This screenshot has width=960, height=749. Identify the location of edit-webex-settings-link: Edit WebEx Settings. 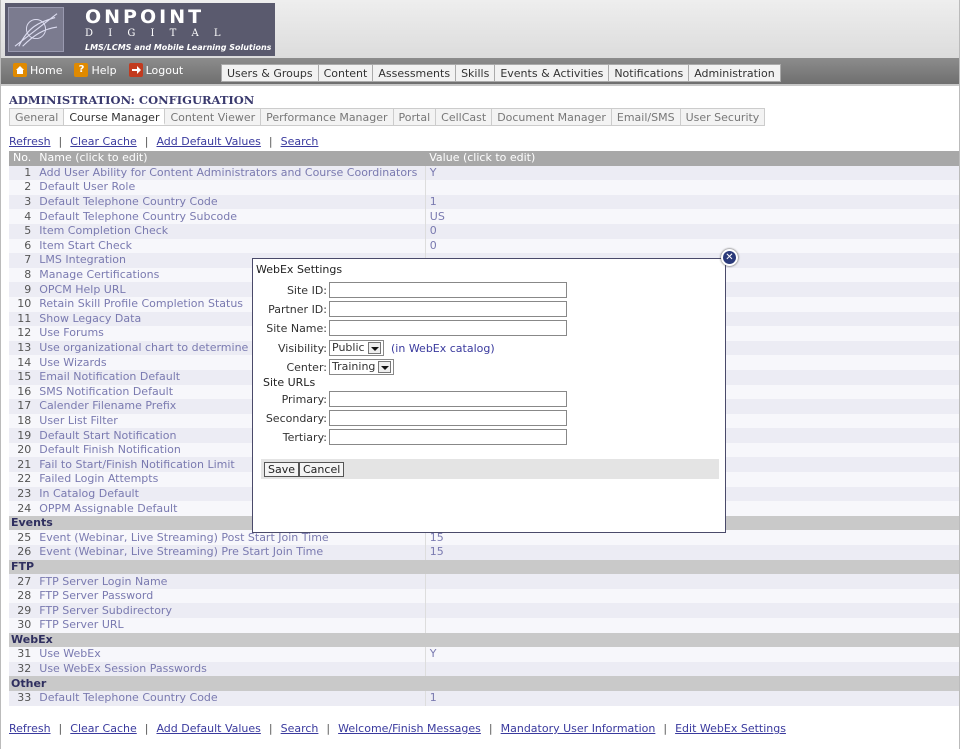
(730, 728).